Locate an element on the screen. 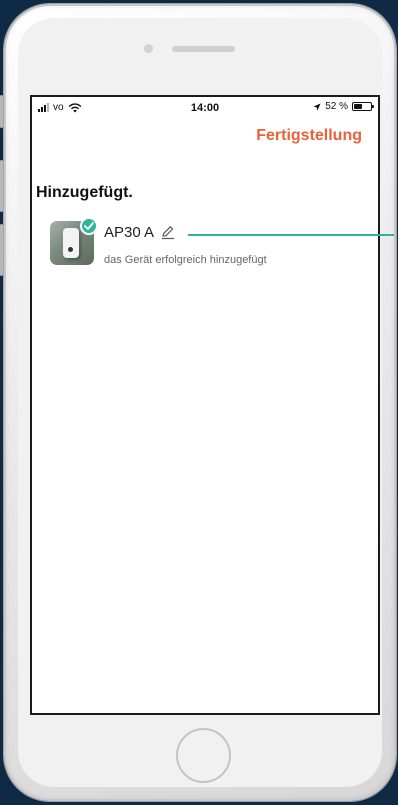 The height and width of the screenshot is (805, 398). volume-up-button is located at coordinates (1, 186).